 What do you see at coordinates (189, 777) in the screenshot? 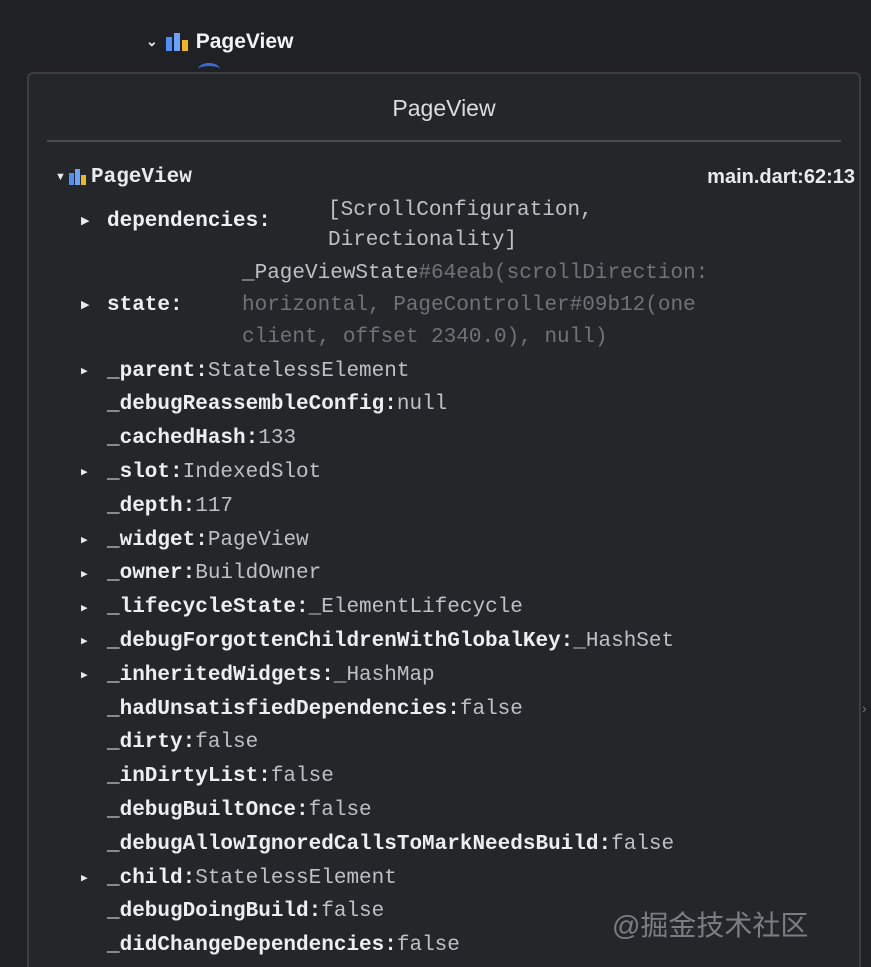
I see `property-key: _inDirtyList:` at bounding box center [189, 777].